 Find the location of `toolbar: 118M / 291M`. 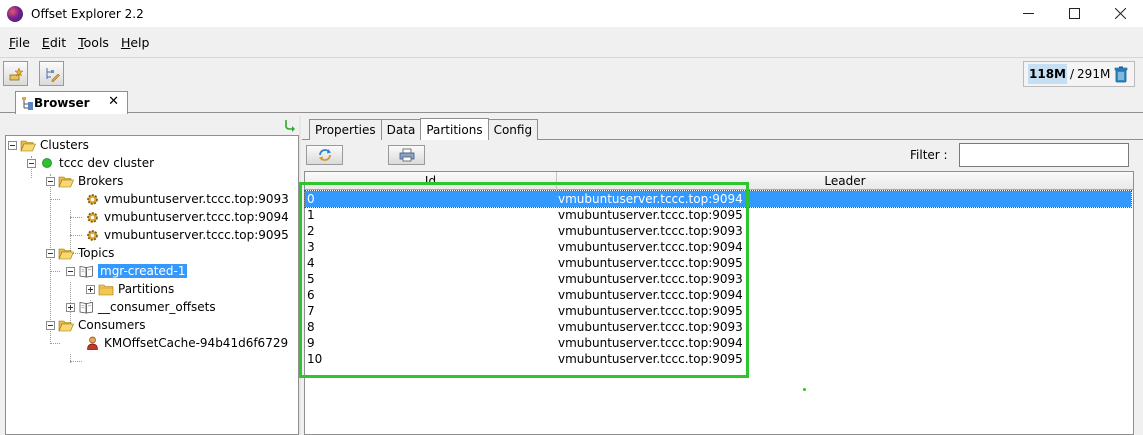

toolbar: 118M / 291M is located at coordinates (571, 73).